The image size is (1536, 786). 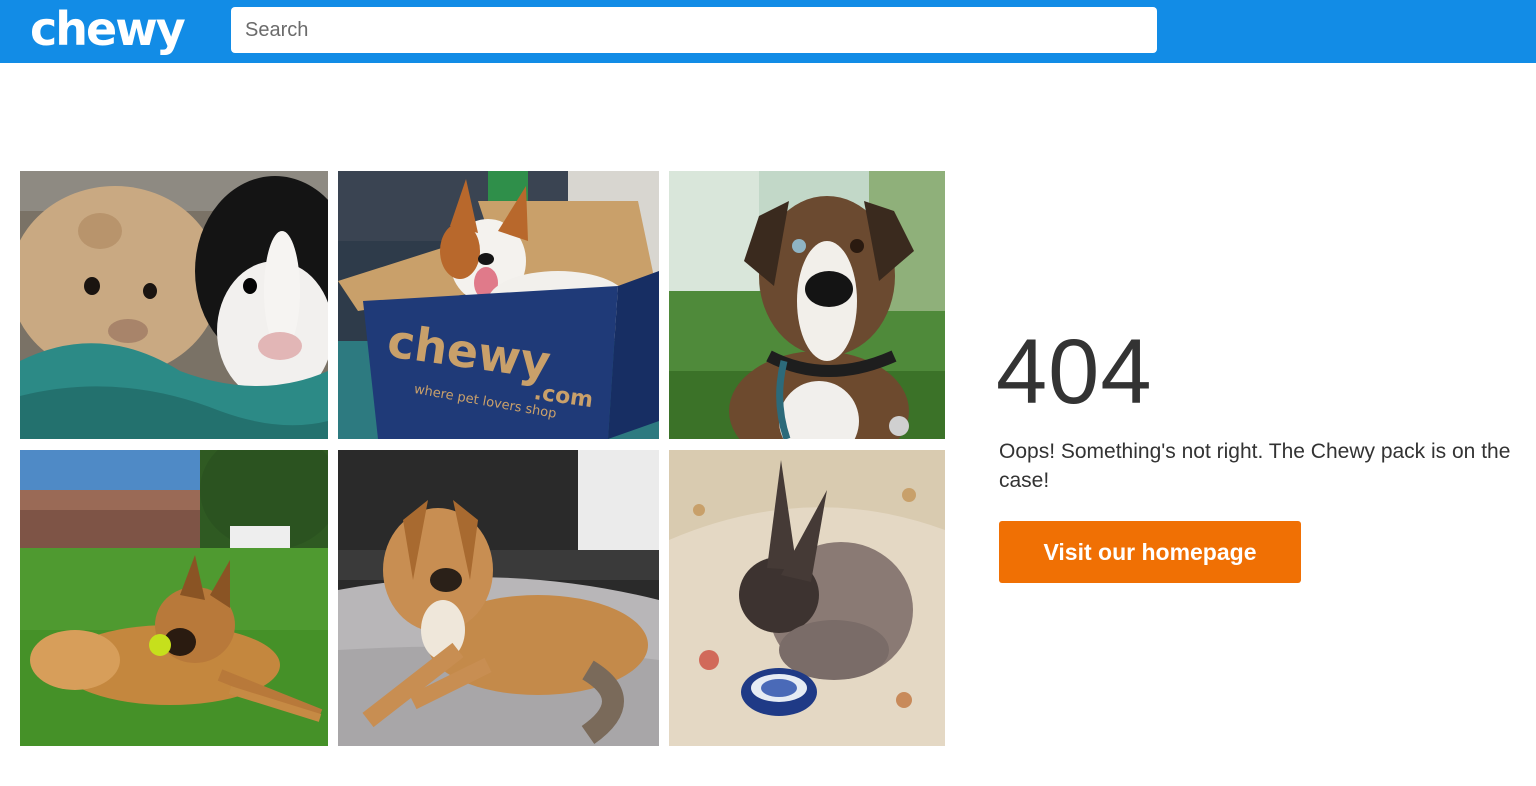 What do you see at coordinates (1150, 552) in the screenshot?
I see `visit-homepage-button: Visit our homepage` at bounding box center [1150, 552].